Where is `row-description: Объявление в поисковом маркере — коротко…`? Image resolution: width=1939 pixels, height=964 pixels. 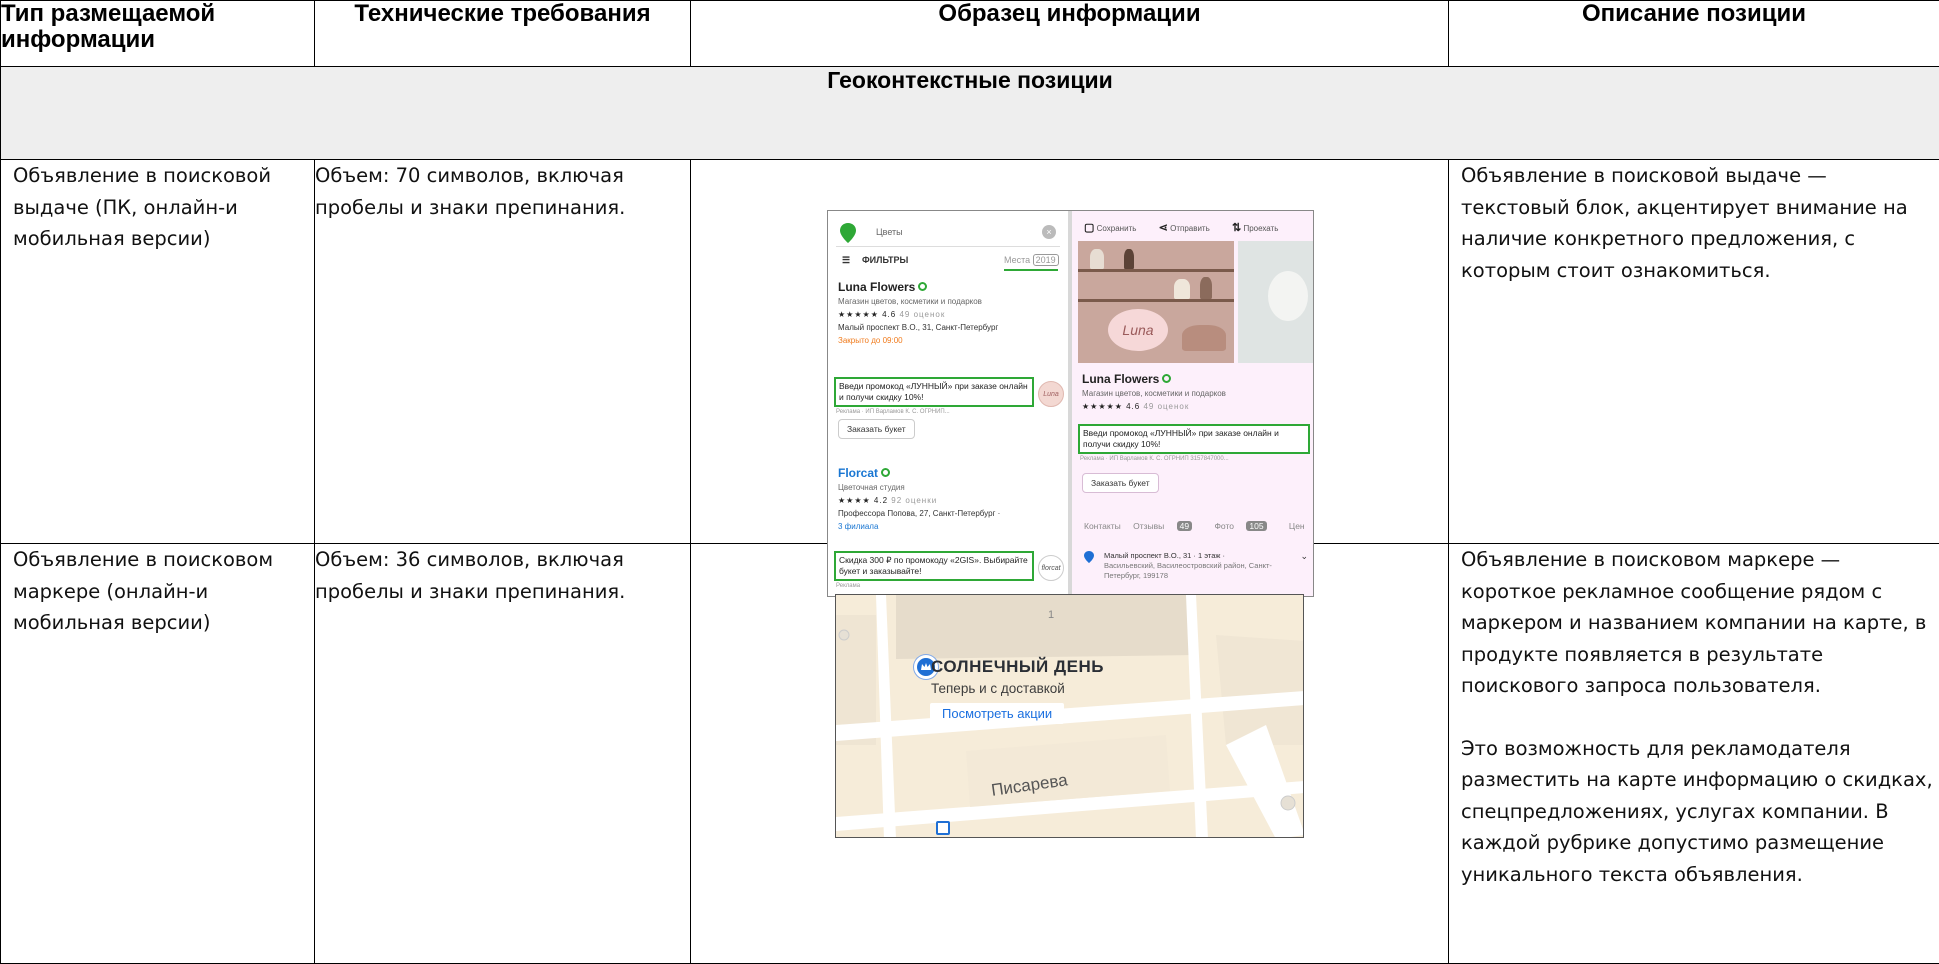 row-description: Объявление в поисковом маркере — коротко… is located at coordinates (1694, 754).